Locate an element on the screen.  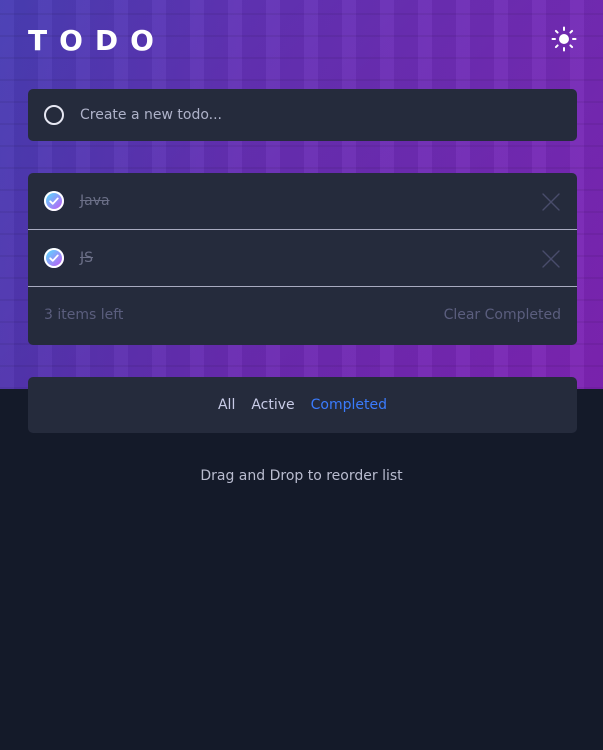
todo-item: JS is located at coordinates (302, 258).